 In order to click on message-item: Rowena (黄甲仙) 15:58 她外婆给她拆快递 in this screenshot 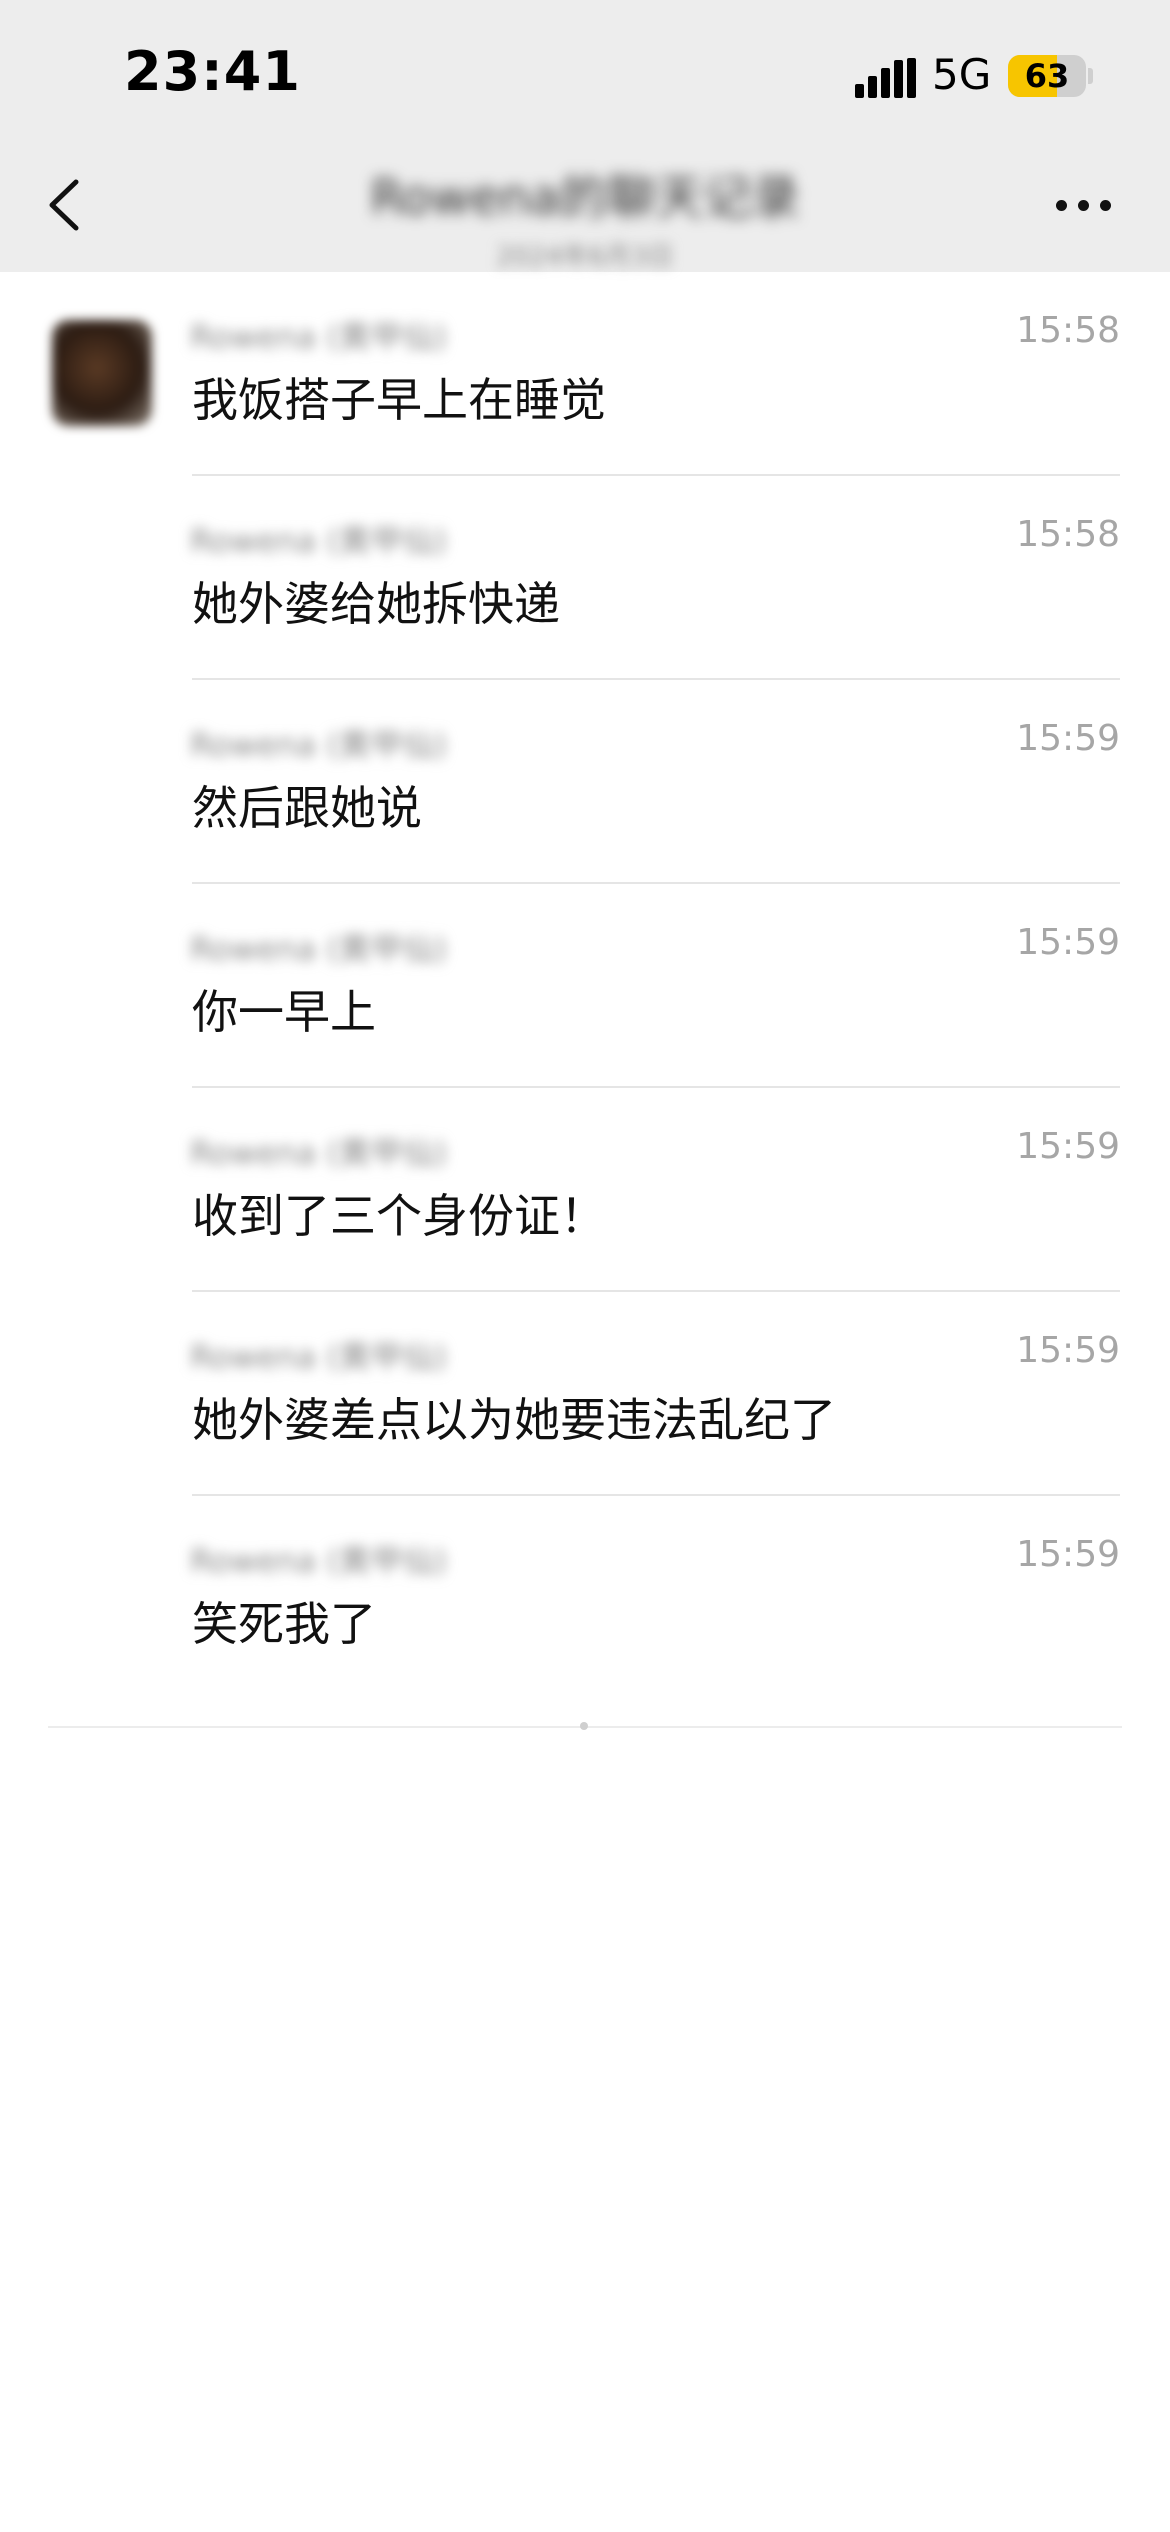, I will do `click(585, 578)`.